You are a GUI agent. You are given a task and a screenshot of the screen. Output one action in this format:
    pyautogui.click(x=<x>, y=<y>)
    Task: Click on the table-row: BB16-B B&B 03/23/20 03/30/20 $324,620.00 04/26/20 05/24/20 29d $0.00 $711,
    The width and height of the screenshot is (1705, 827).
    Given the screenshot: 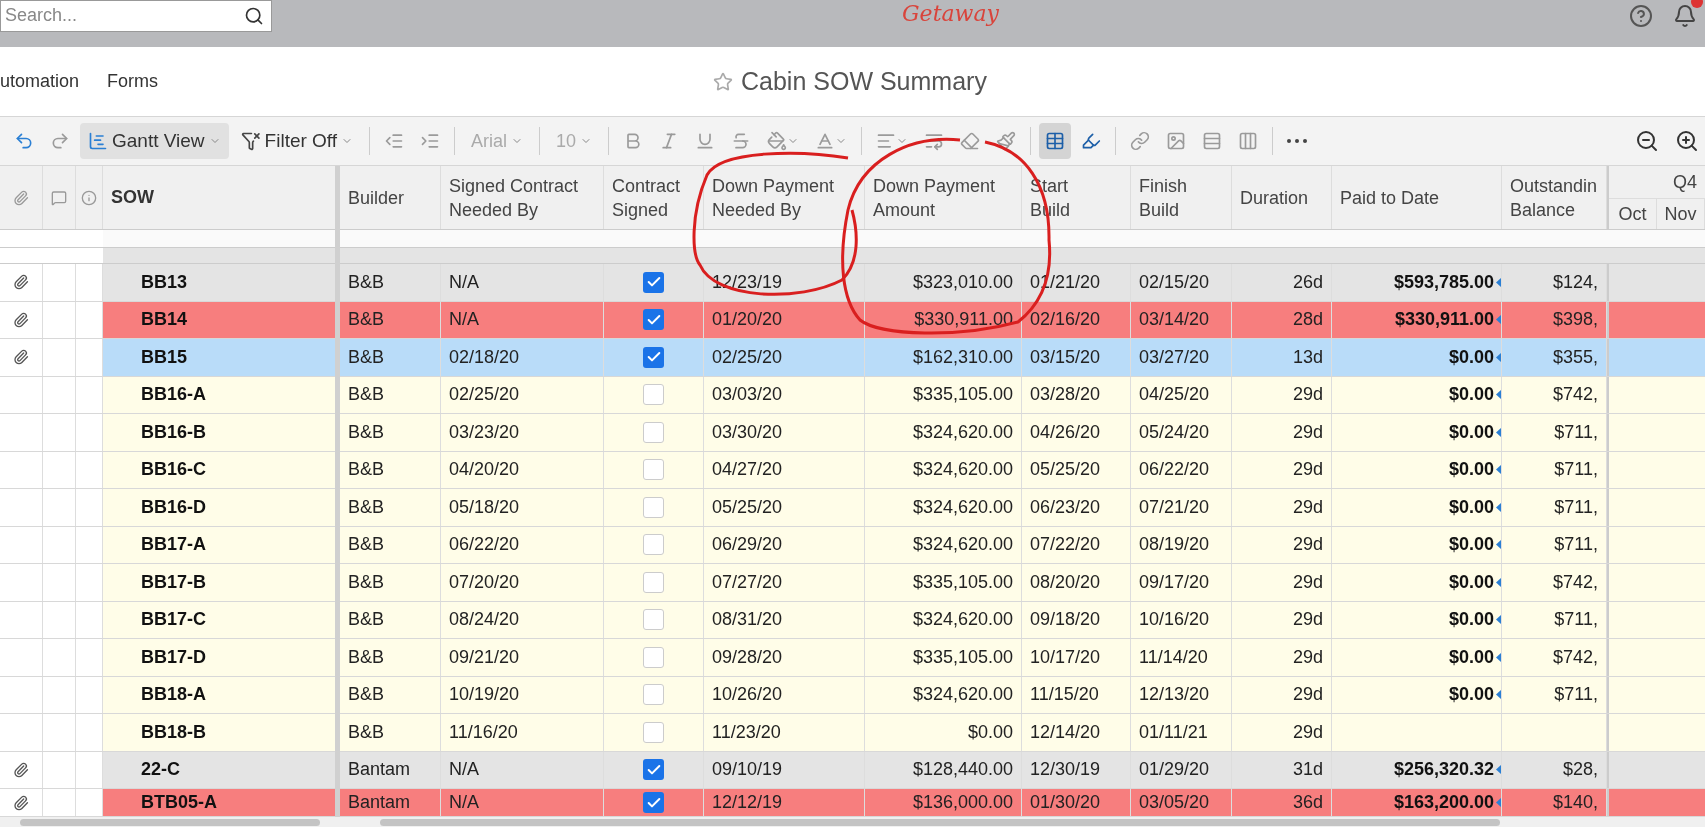 What is the action you would take?
    pyautogui.click(x=904, y=432)
    